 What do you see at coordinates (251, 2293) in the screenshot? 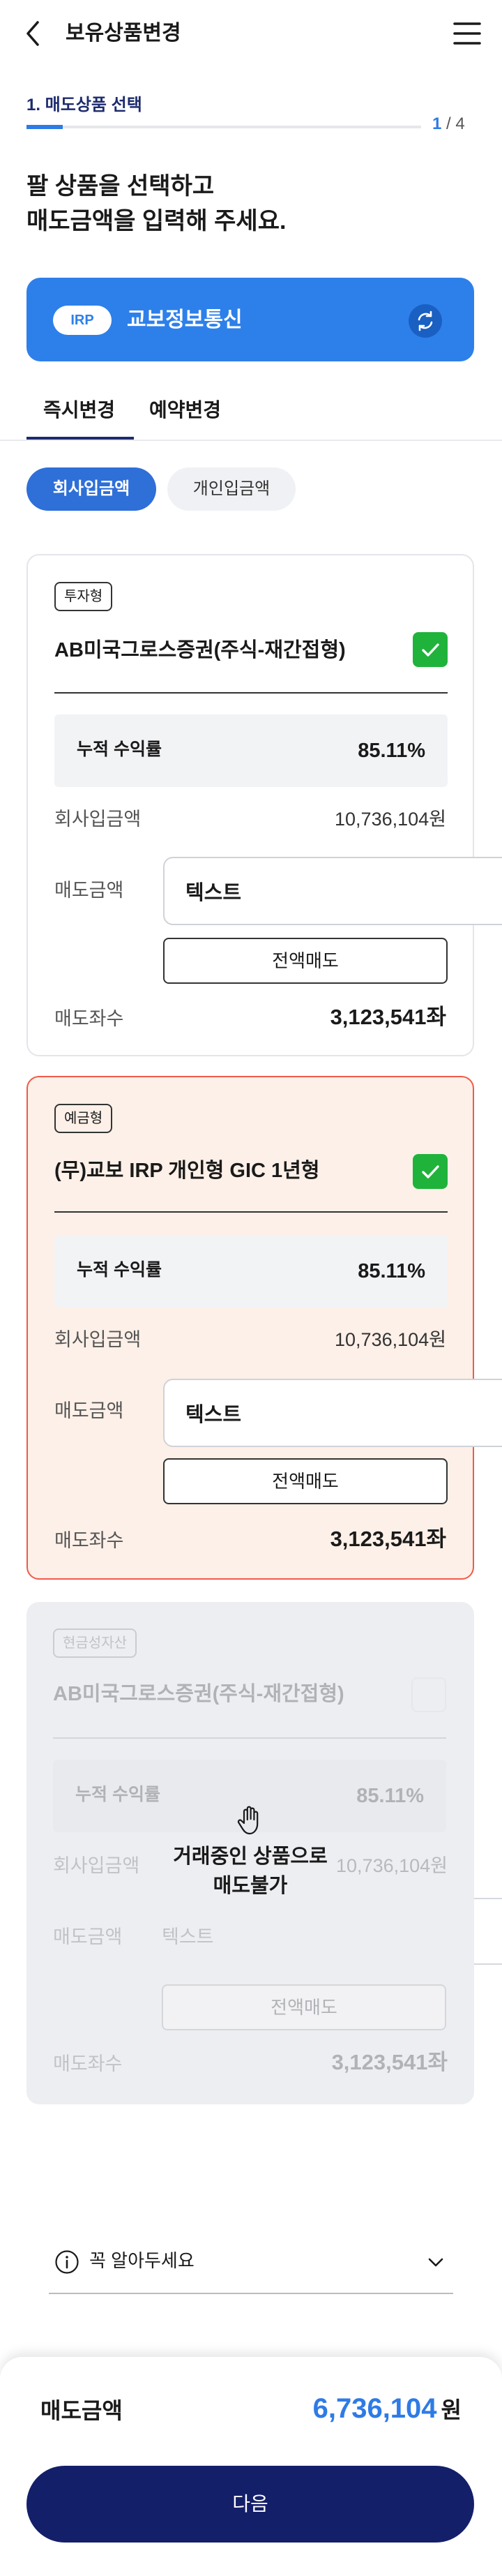
I see `notice-divider` at bounding box center [251, 2293].